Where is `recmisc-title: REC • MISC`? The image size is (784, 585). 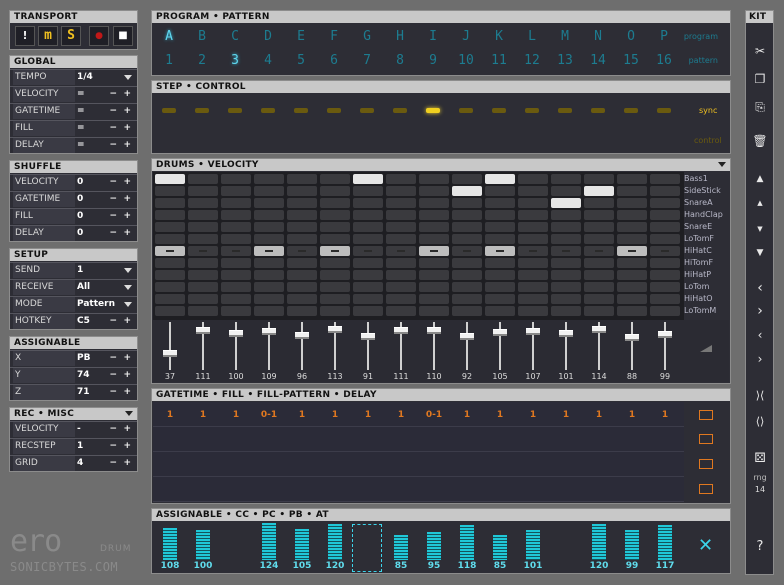
recmisc-title: REC • MISC is located at coordinates (73, 414).